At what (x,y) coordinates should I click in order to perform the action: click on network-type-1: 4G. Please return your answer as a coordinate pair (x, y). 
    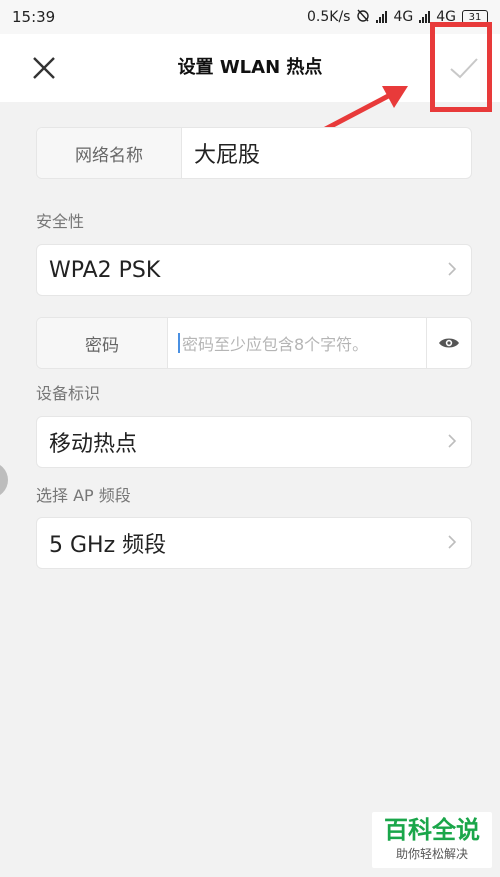
    Looking at the image, I should click on (403, 17).